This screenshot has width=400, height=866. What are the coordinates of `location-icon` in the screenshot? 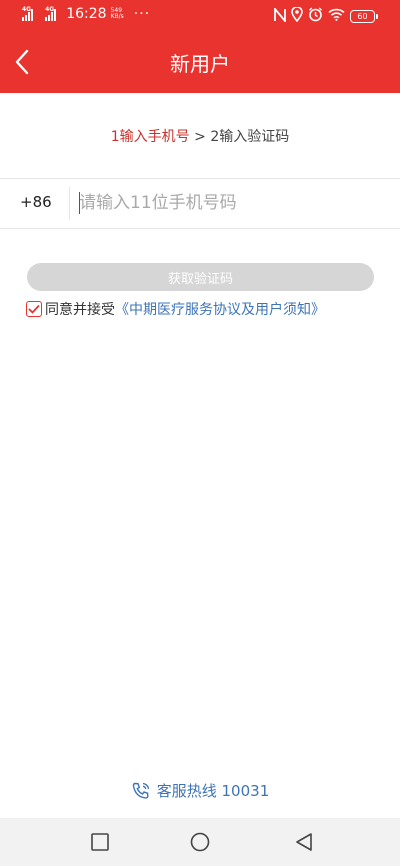 It's located at (297, 16).